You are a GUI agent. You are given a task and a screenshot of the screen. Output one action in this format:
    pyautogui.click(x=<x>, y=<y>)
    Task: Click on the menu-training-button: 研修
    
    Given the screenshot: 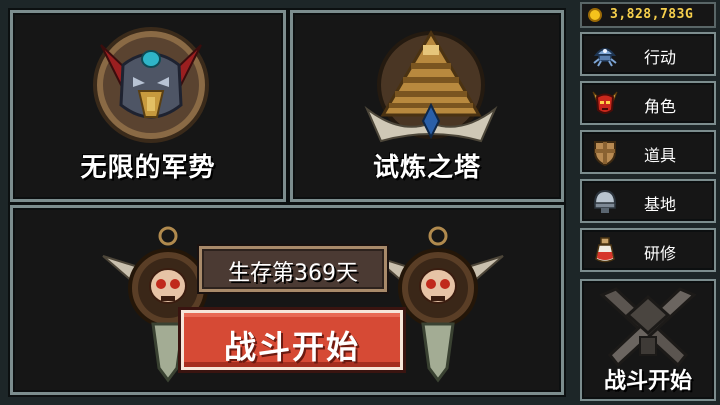 What is the action you would take?
    pyautogui.click(x=648, y=250)
    